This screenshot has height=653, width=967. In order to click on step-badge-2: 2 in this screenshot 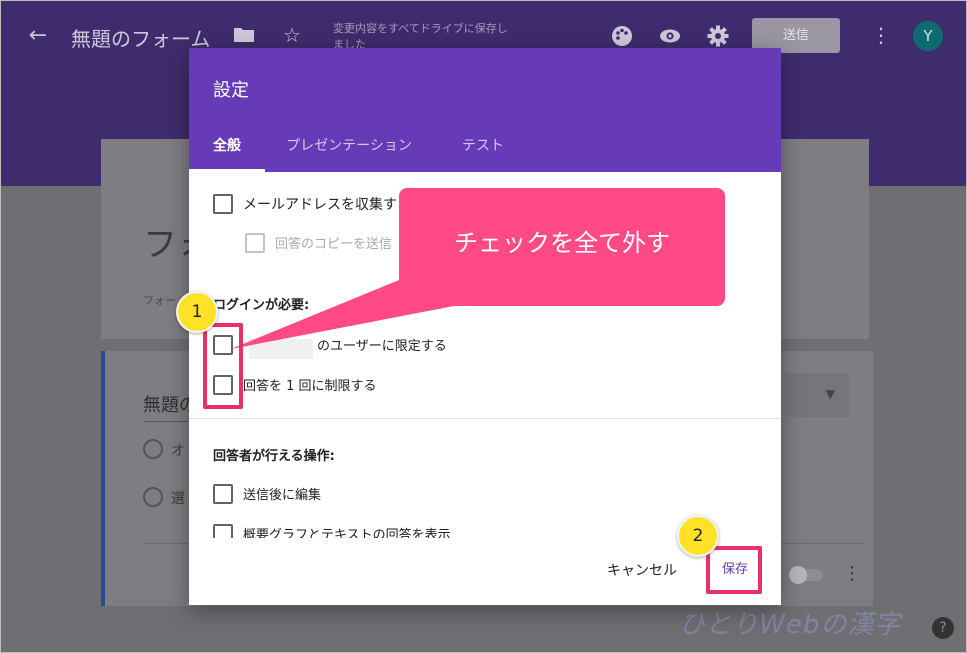, I will do `click(698, 536)`.